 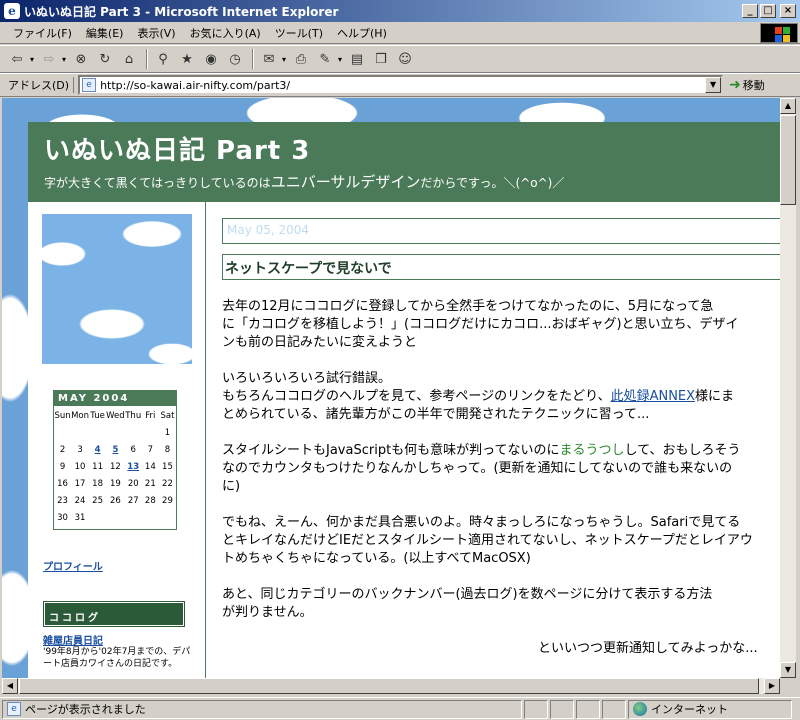 What do you see at coordinates (62, 416) in the screenshot?
I see `calendar-day-header: Sun` at bounding box center [62, 416].